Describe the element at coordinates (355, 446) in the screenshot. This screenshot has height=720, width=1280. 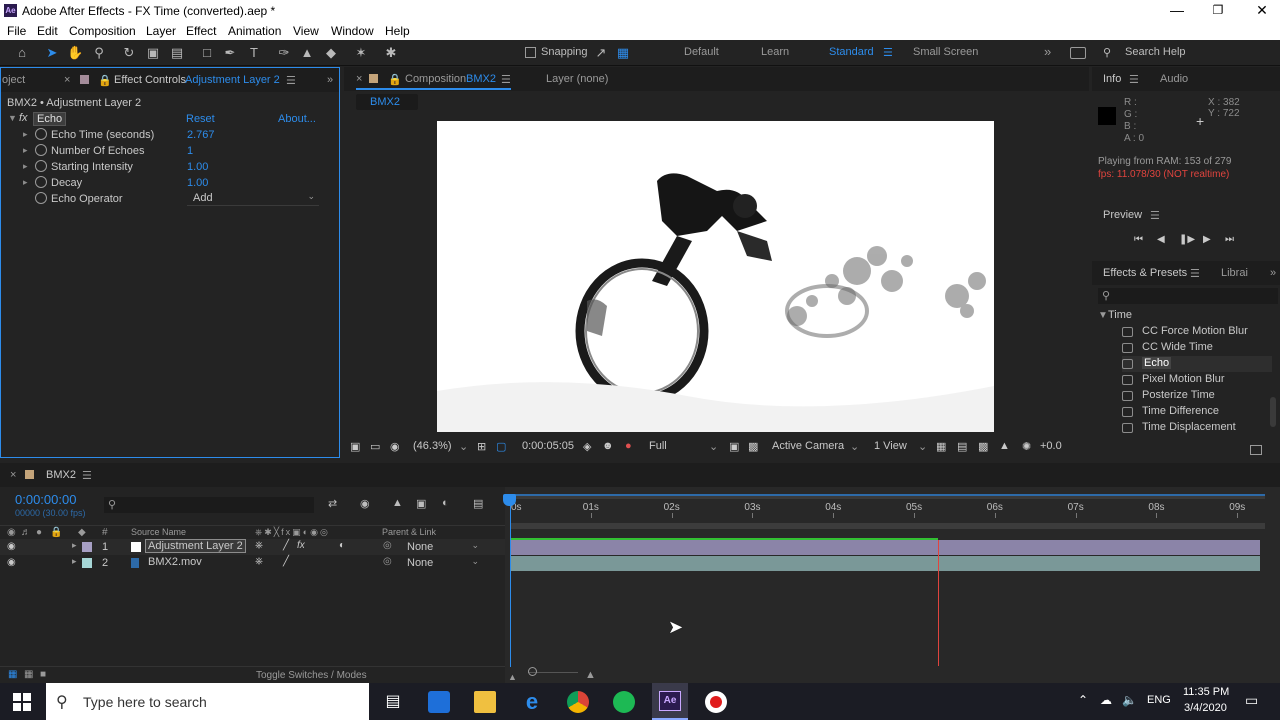
I see `always-preview-icon: ▣` at that location.